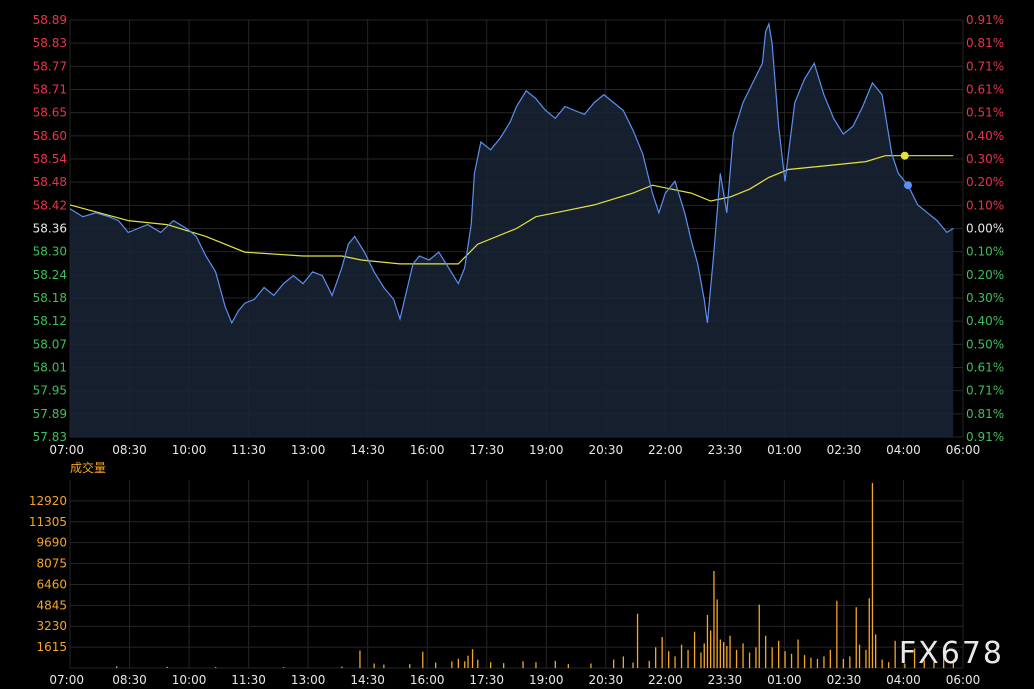 The image size is (1034, 689). What do you see at coordinates (844, 680) in the screenshot?
I see `time-tick-label: 02:30` at bounding box center [844, 680].